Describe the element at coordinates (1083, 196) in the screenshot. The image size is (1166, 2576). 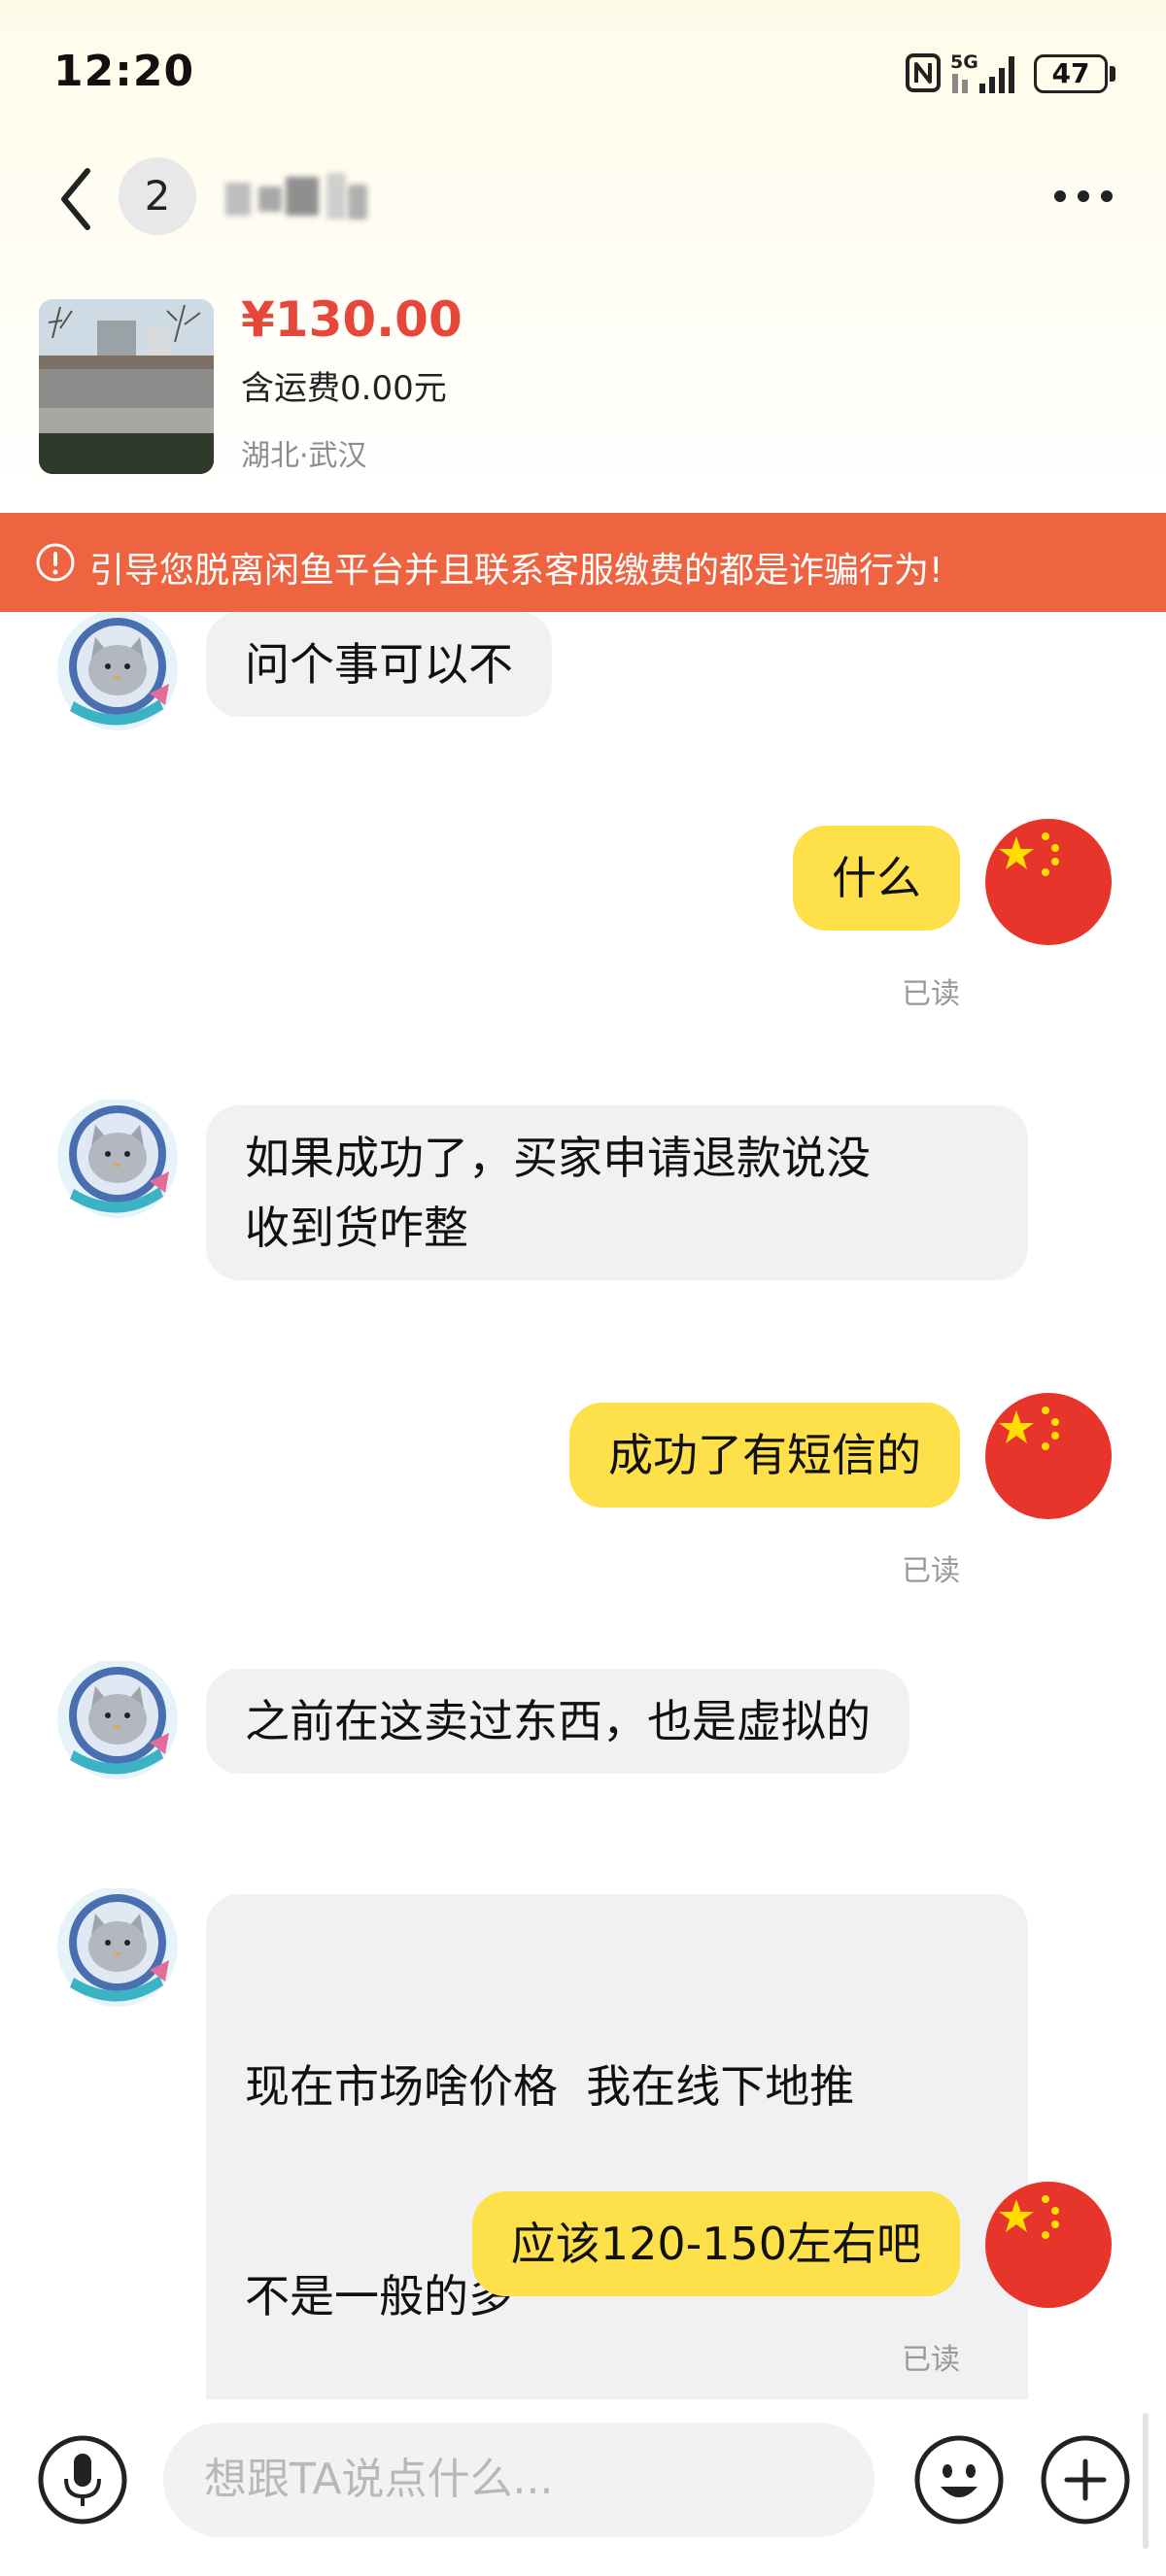
I see `more-horizontal-icon` at that location.